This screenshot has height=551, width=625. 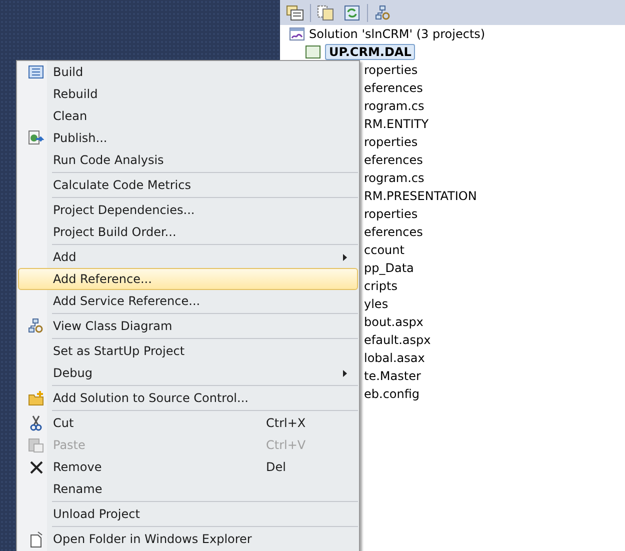 I want to click on project-icon, so click(x=313, y=52).